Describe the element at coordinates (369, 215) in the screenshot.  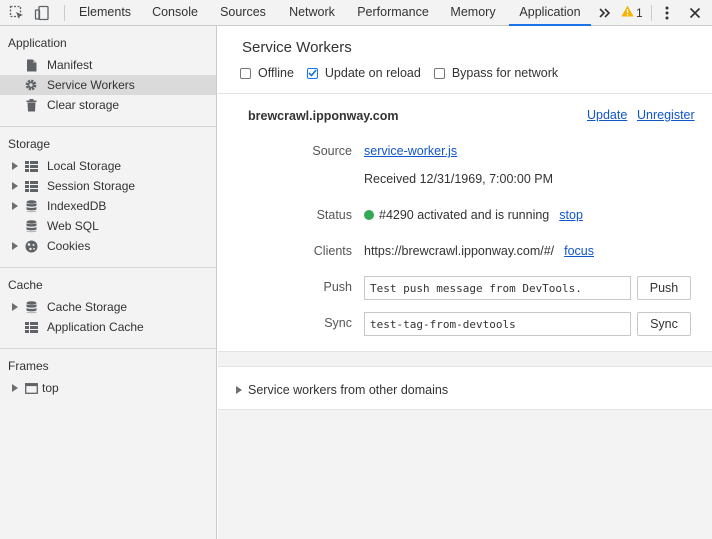
I see `status-dot-icon` at that location.